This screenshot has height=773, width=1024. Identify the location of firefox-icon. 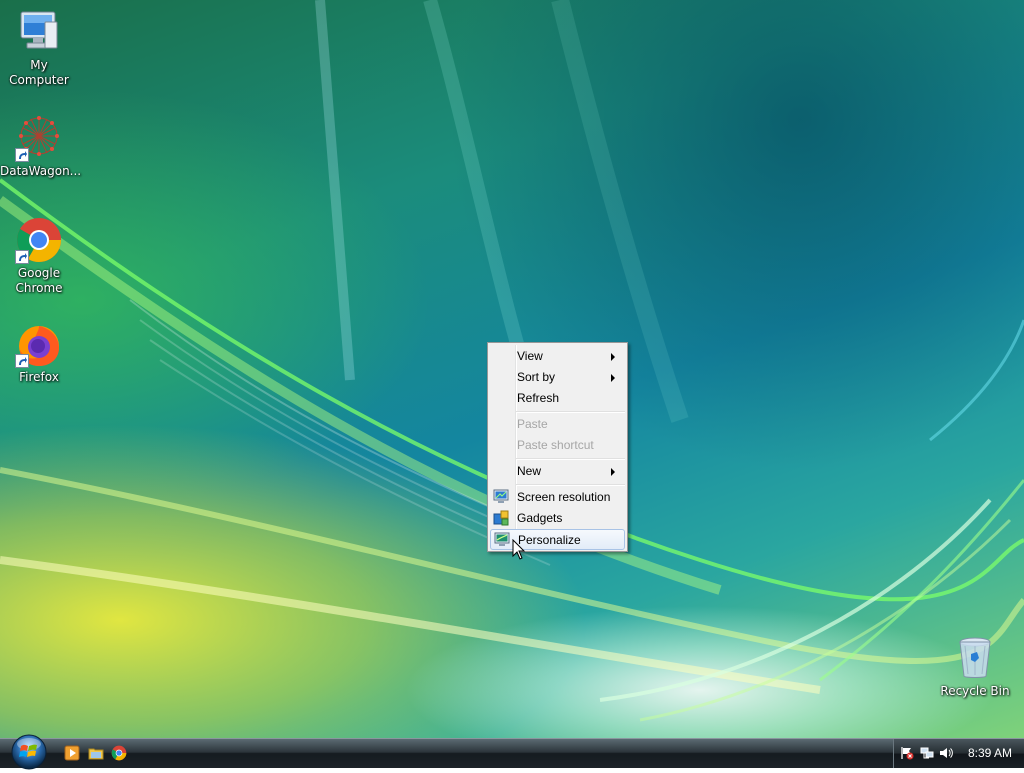
(39, 344).